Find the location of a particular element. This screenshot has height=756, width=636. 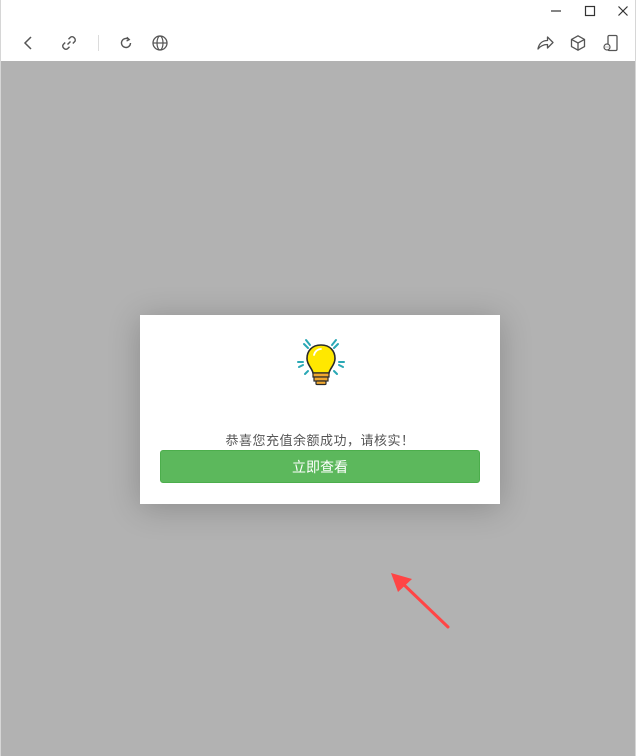

globe-icon is located at coordinates (160, 43).